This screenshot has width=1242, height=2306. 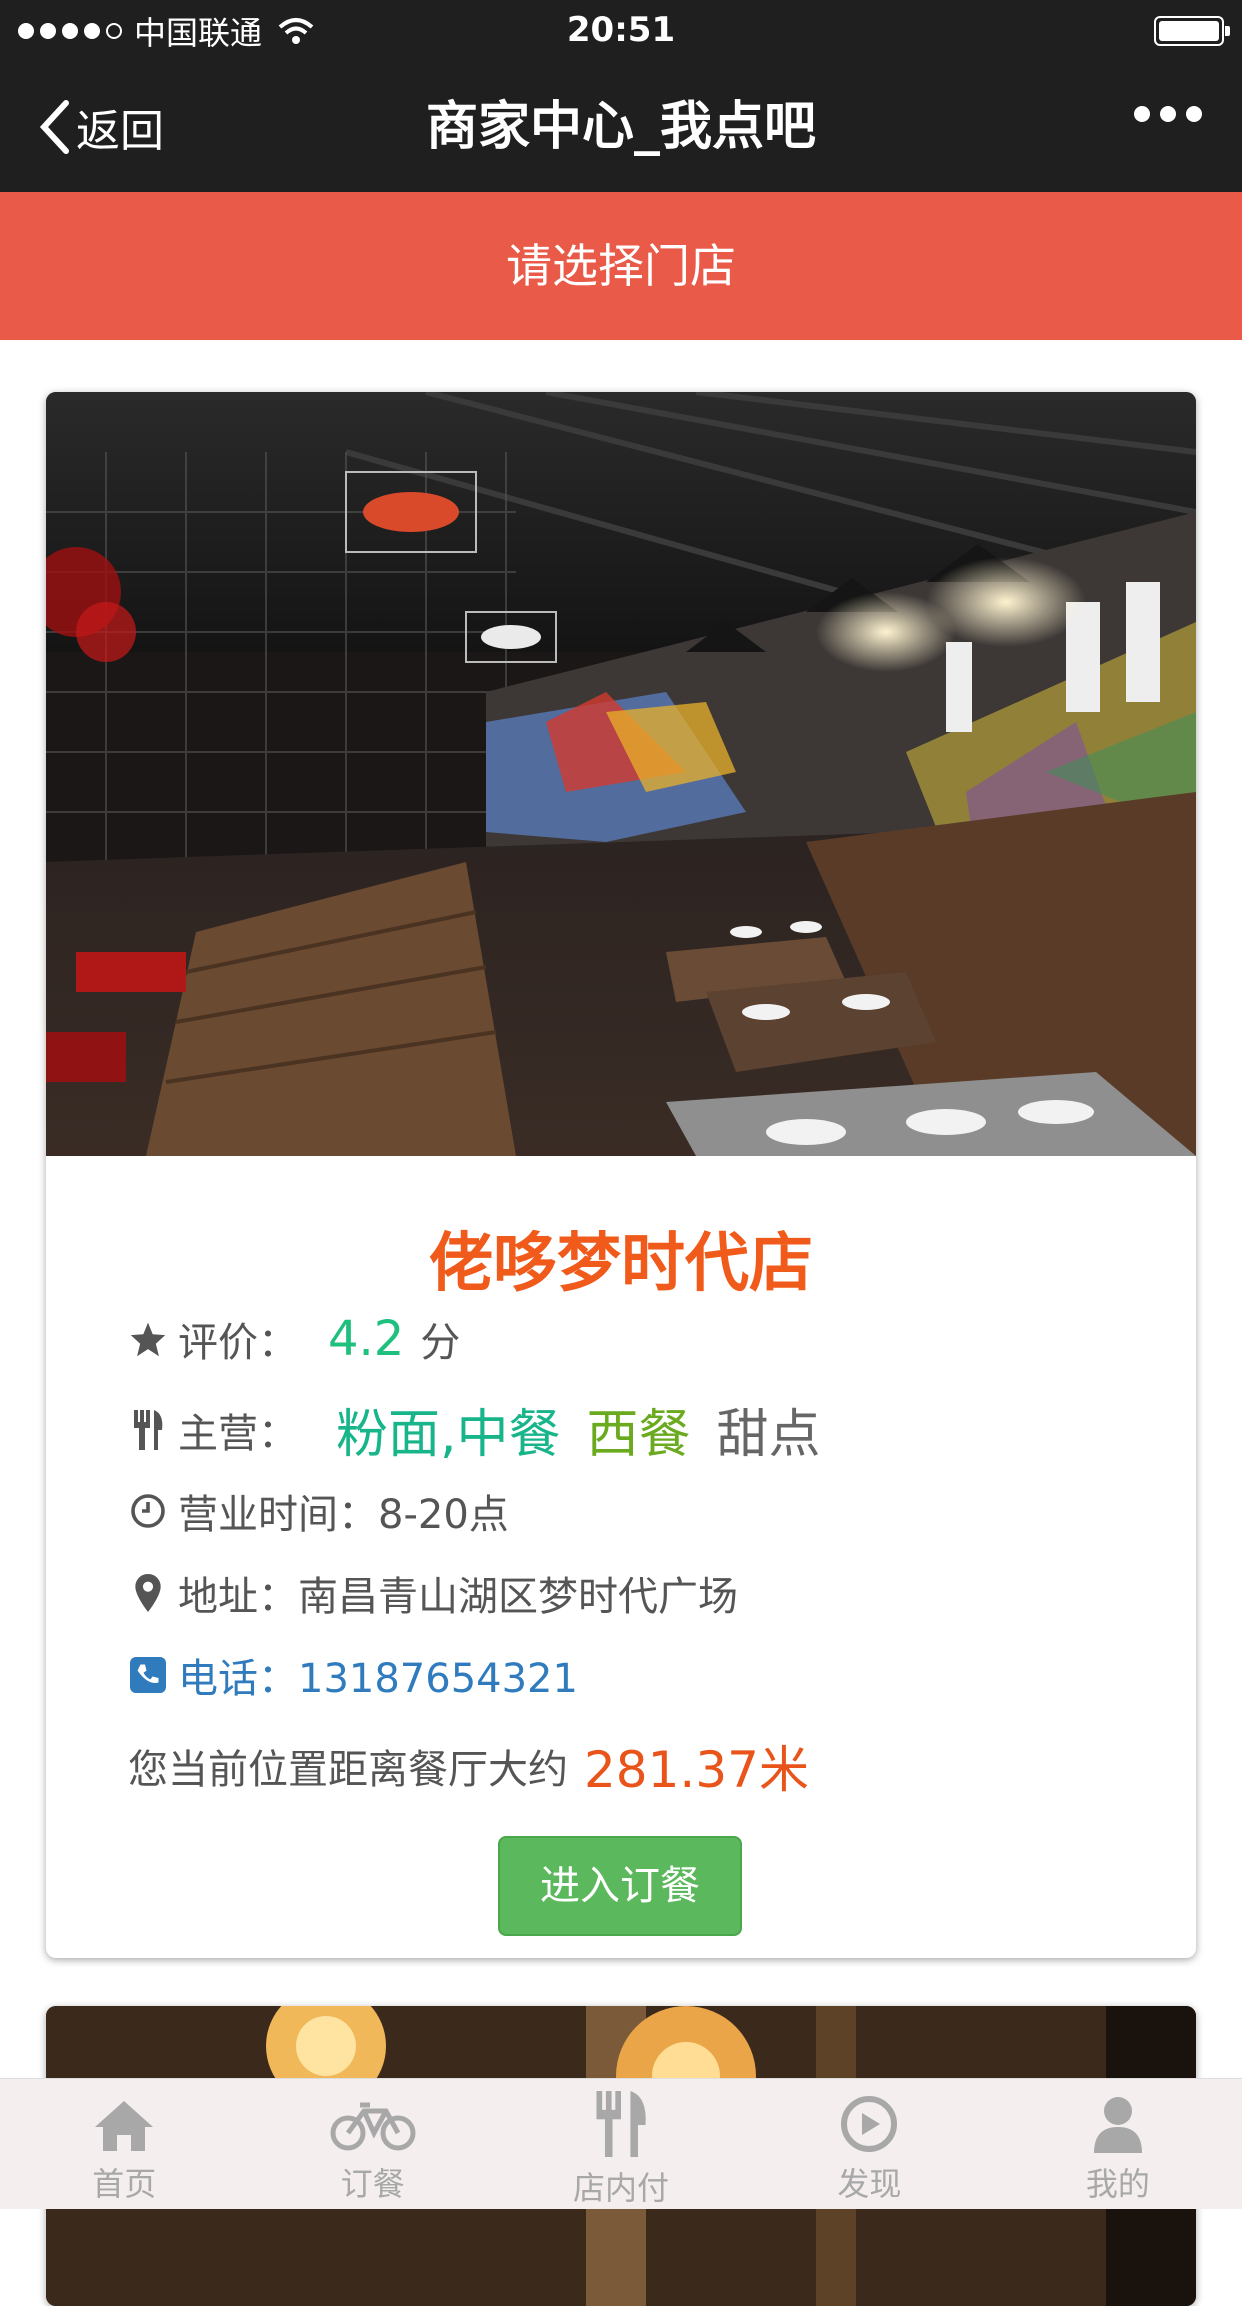 I want to click on tab-bar: 首页 订餐 店内付 发现 我的, so click(x=621, y=2143).